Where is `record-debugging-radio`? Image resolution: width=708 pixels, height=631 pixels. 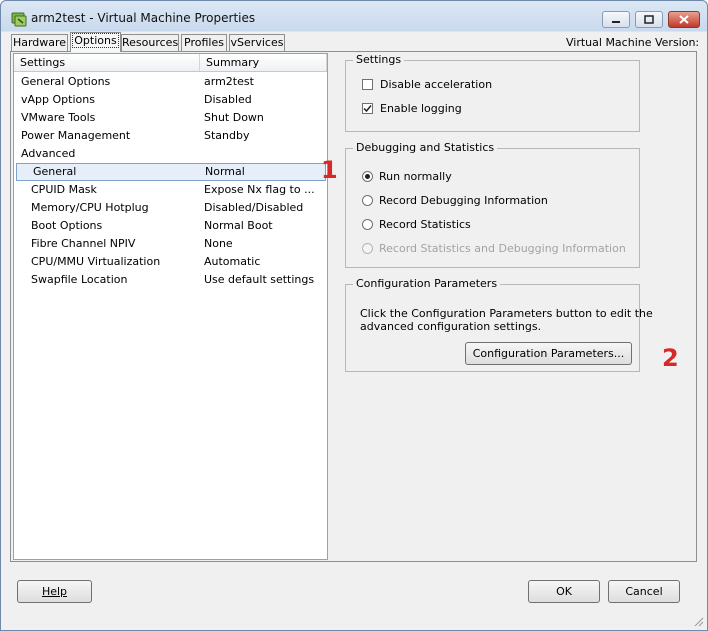 record-debugging-radio is located at coordinates (367, 200).